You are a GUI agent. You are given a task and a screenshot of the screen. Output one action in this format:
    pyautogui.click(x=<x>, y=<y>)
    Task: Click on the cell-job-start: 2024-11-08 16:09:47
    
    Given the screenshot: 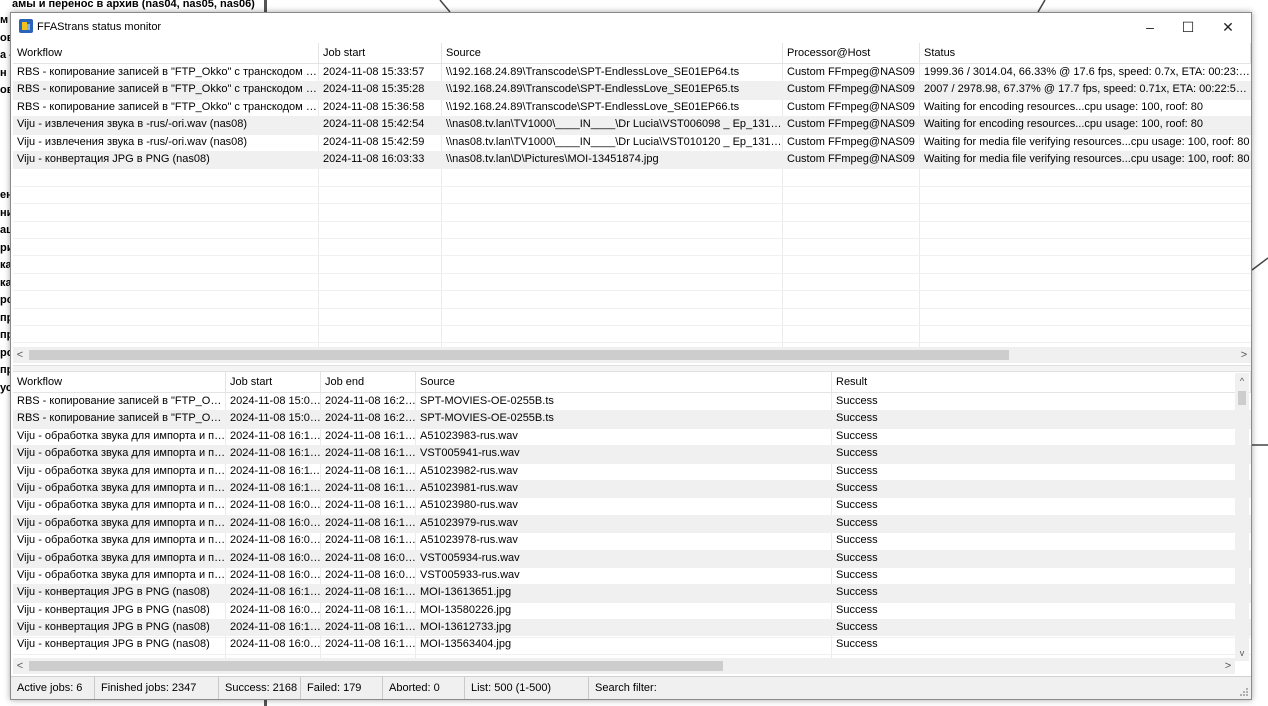 What is the action you would take?
    pyautogui.click(x=275, y=505)
    